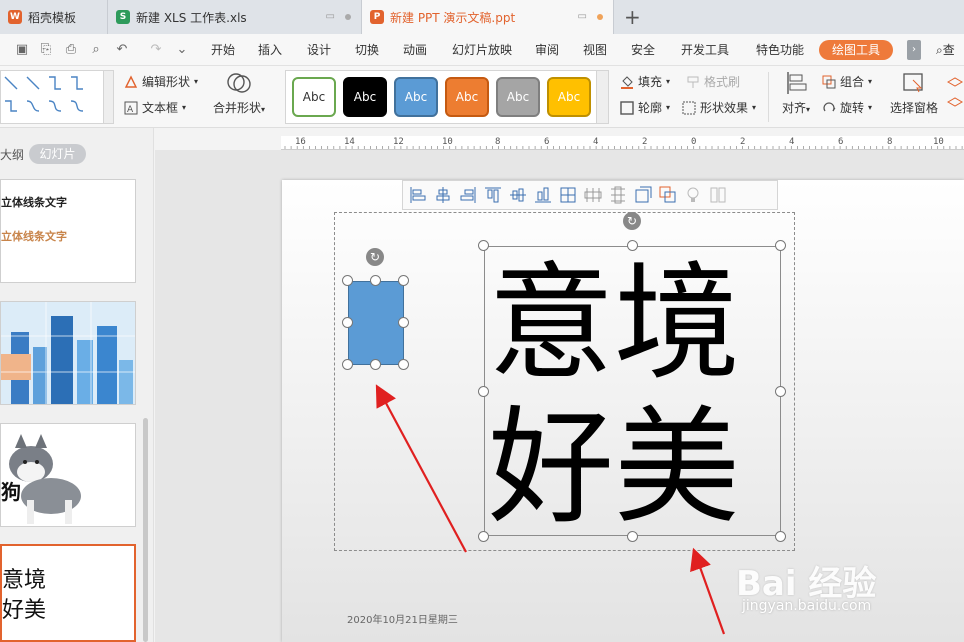  What do you see at coordinates (807, 606) in the screenshot?
I see `baidu-jingyan-url: jingyan.baidu.com` at bounding box center [807, 606].